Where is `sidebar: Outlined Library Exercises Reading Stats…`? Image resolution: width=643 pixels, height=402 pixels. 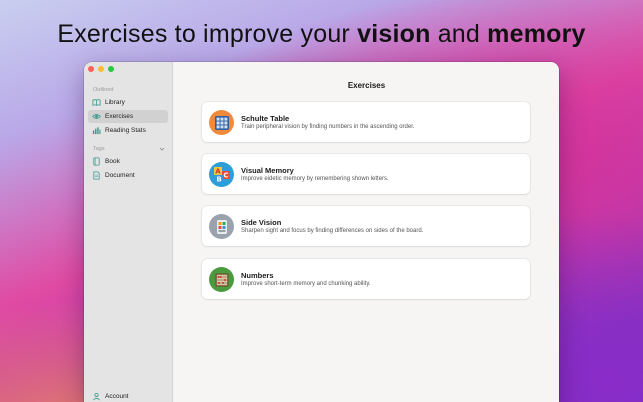 sidebar: Outlined Library Exercises Reading Stats… is located at coordinates (128, 232).